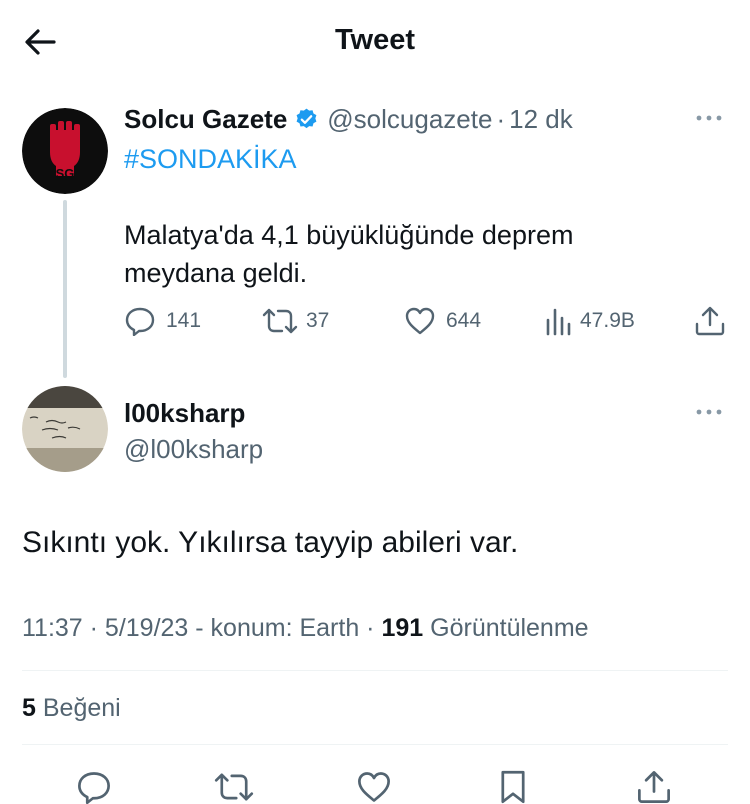 The width and height of the screenshot is (750, 804). What do you see at coordinates (65, 429) in the screenshot?
I see `avatar` at bounding box center [65, 429].